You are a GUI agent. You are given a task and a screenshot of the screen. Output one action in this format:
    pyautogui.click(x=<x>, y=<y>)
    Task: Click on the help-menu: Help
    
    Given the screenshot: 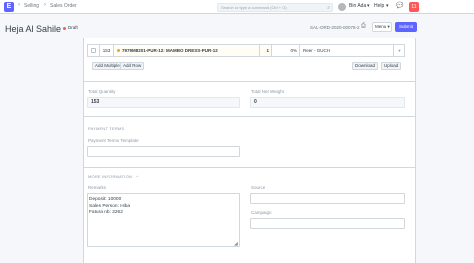 What is the action you would take?
    pyautogui.click(x=379, y=6)
    